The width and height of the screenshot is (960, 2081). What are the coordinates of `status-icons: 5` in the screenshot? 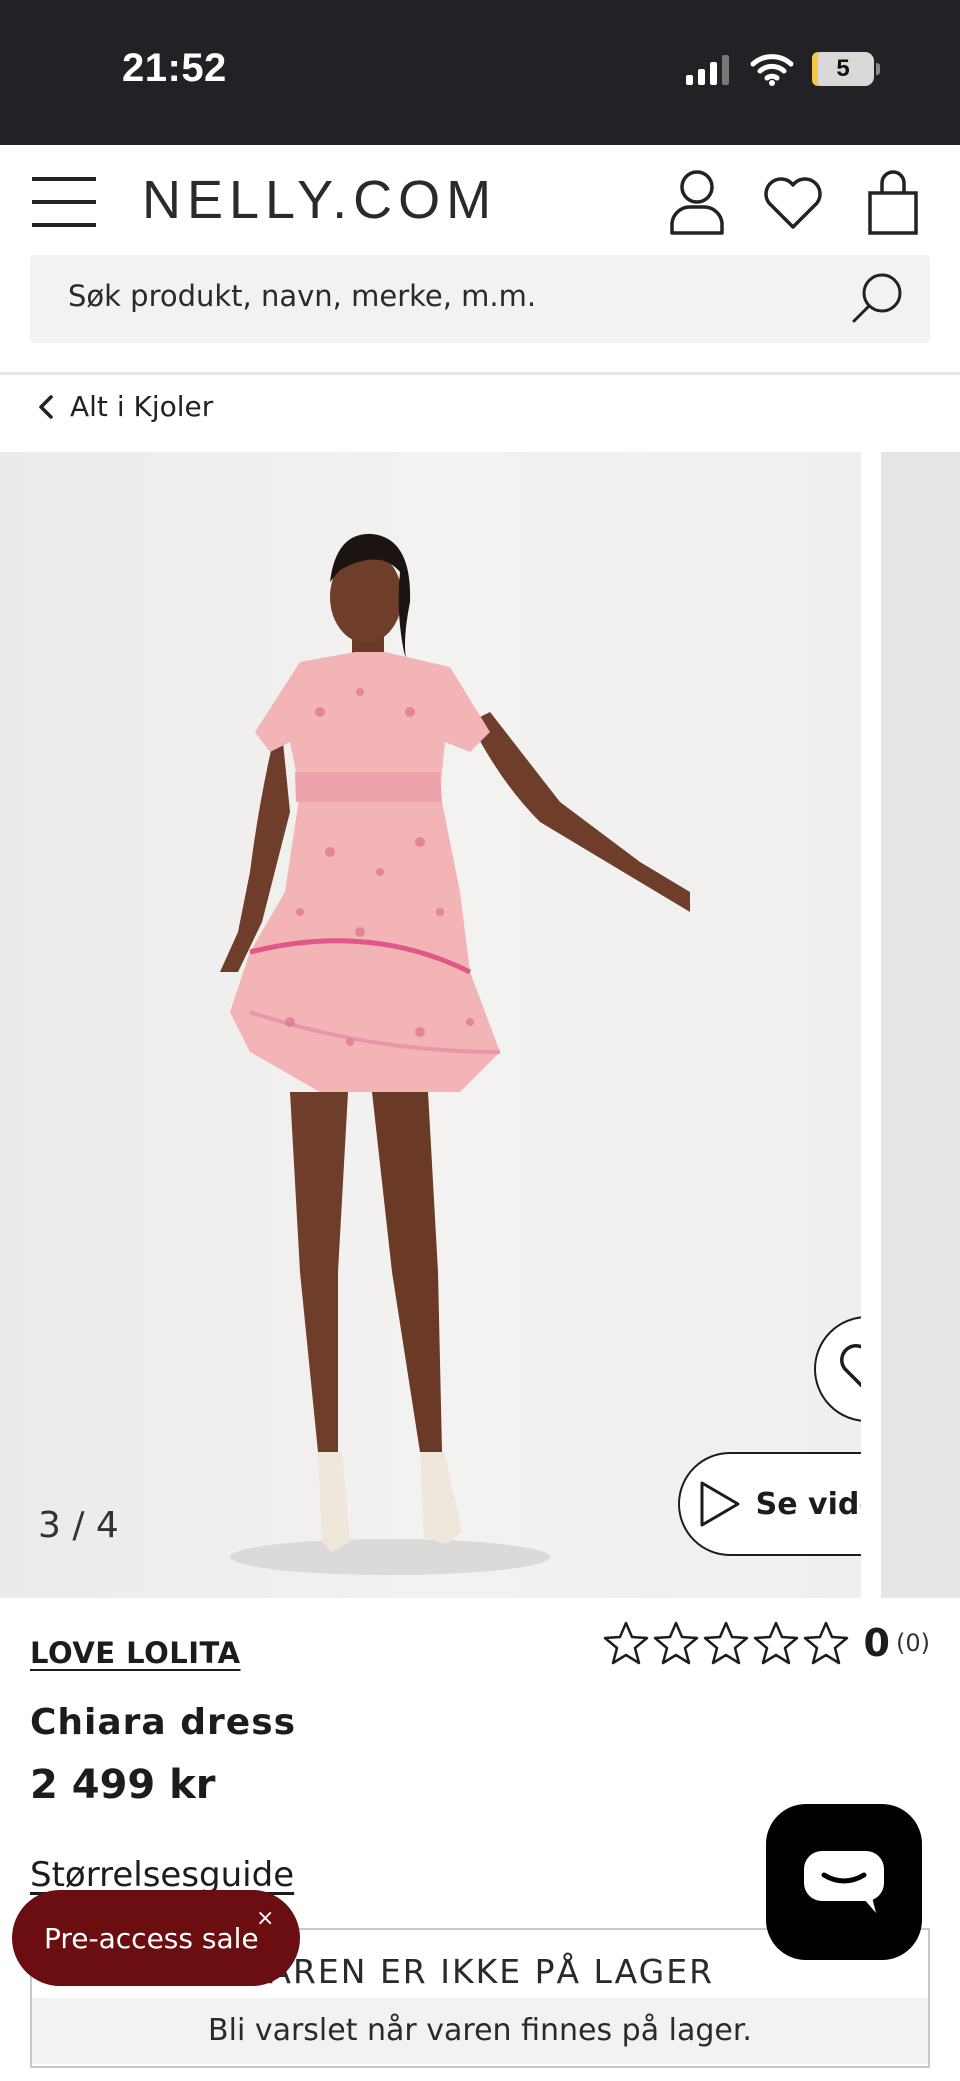 It's located at (782, 69).